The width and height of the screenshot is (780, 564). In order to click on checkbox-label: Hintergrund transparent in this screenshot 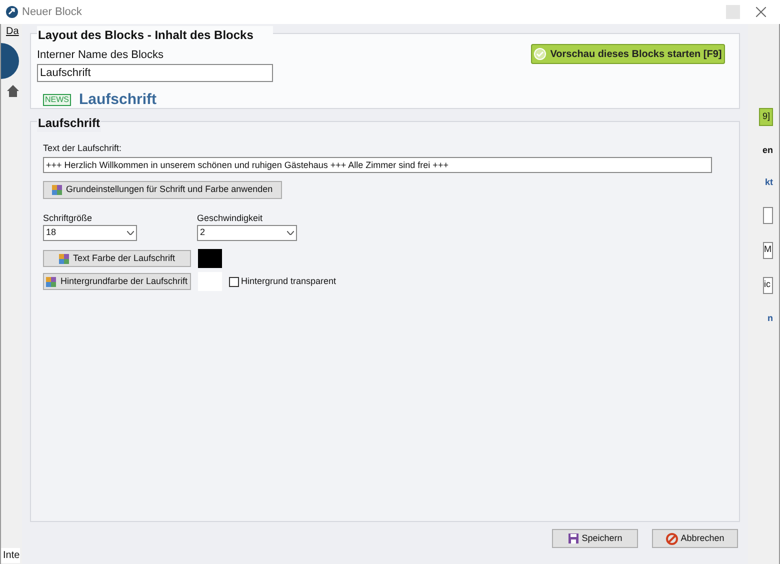, I will do `click(288, 281)`.